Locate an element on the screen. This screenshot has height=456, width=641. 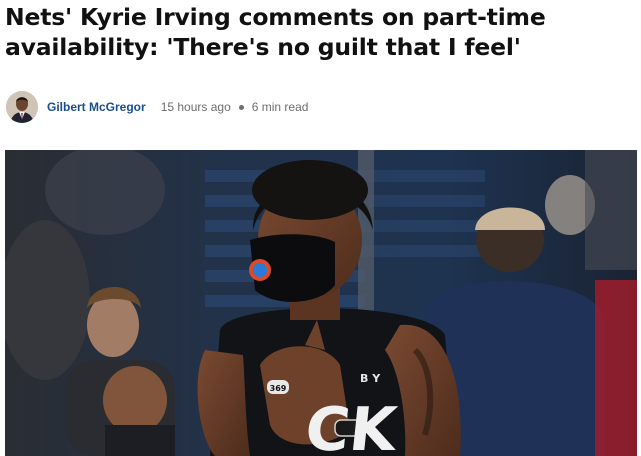
author-avatar is located at coordinates (22, 107).